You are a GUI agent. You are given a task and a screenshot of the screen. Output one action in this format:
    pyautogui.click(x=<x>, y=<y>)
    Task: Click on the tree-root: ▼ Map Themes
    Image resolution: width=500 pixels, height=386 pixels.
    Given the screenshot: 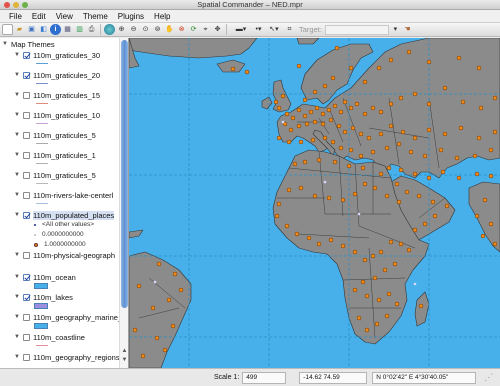 What is the action you would take?
    pyautogui.click(x=28, y=44)
    